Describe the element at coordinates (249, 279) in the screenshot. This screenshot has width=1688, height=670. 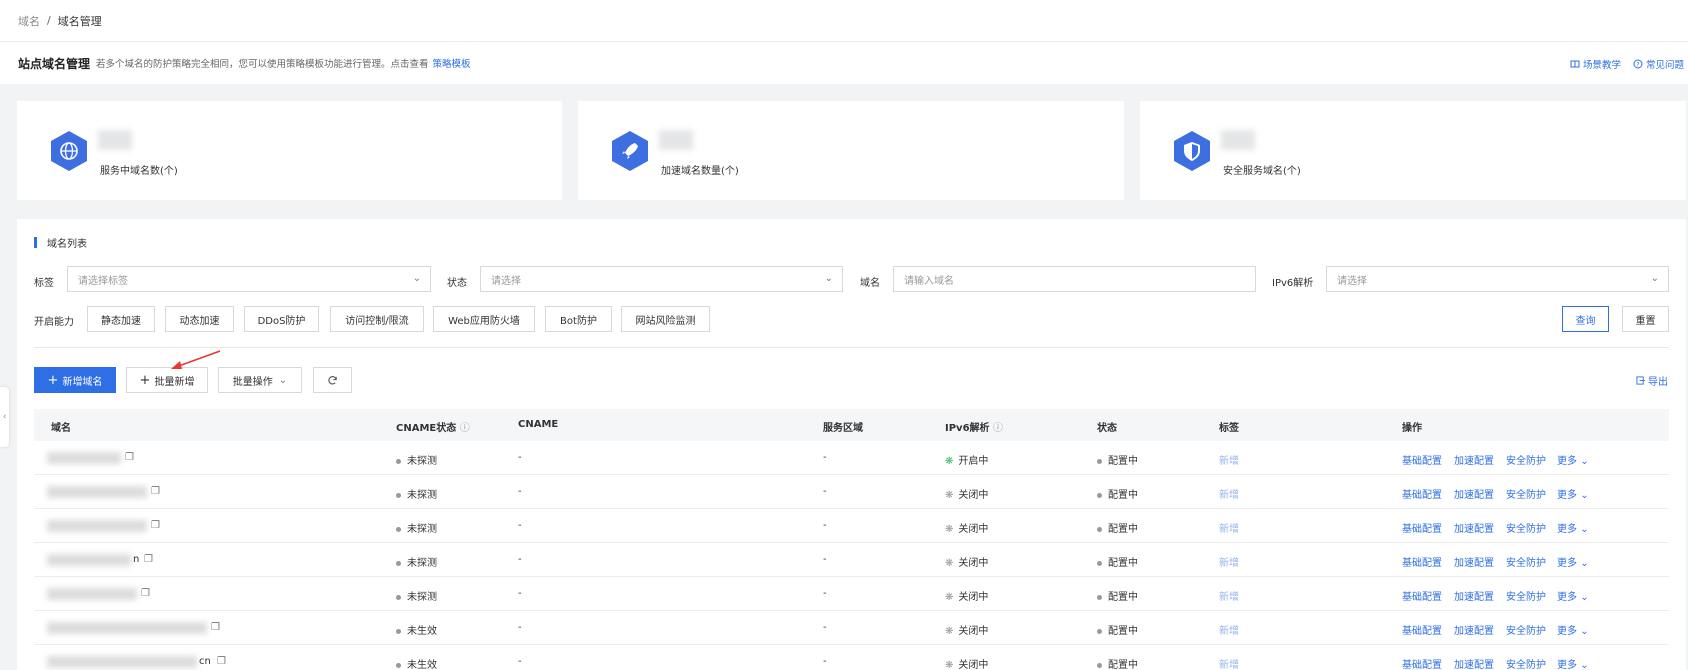
I see `tag-select: 请选择标签 ⌄` at that location.